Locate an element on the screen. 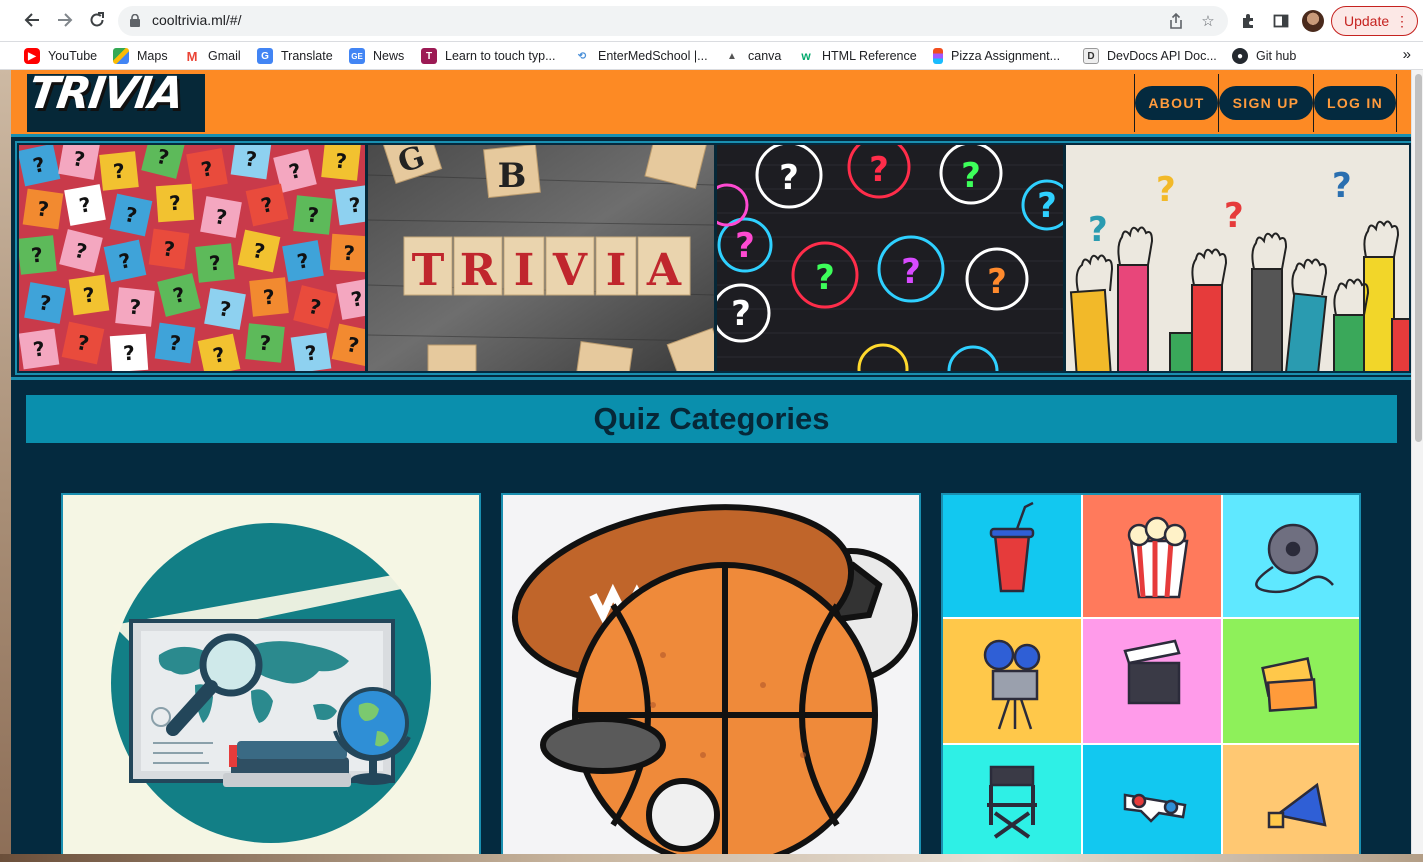 The height and width of the screenshot is (862, 1423). news-icon: GE is located at coordinates (357, 56).